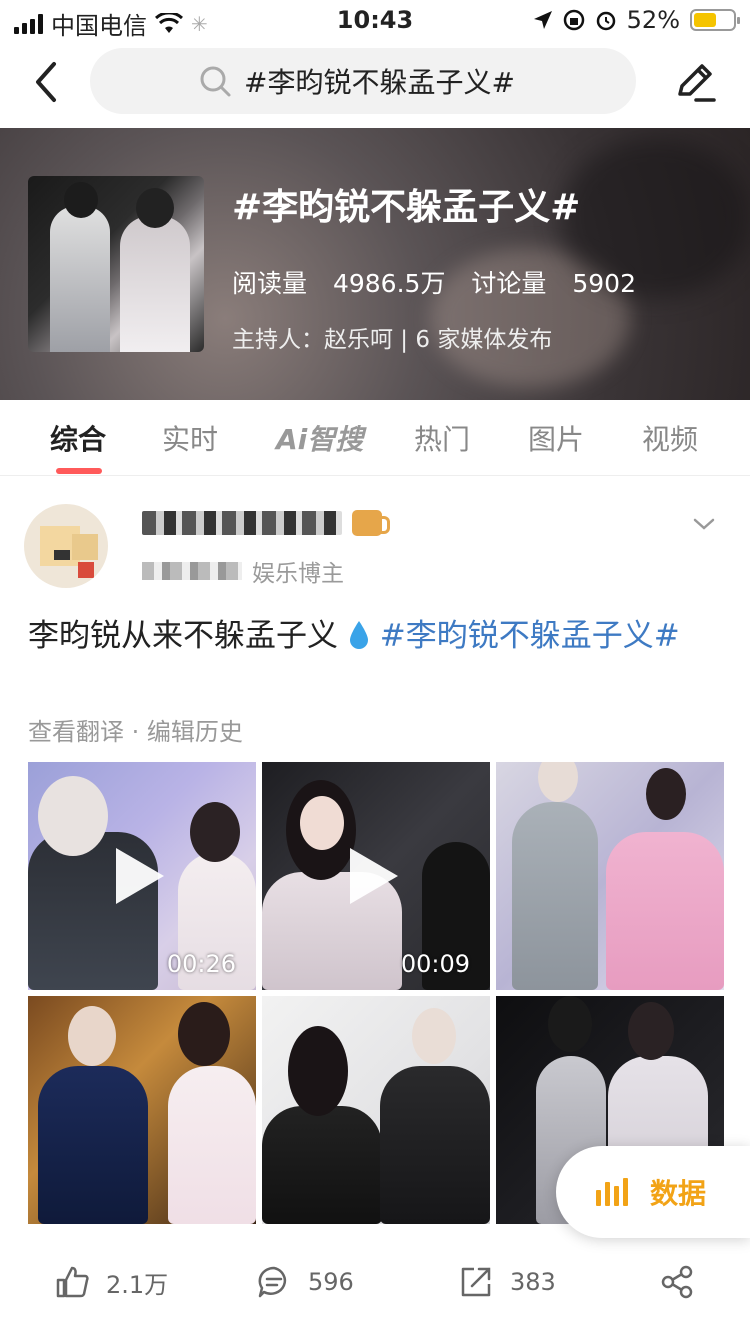 The image size is (750, 1334). What do you see at coordinates (379, 82) in the screenshot?
I see `search-query: #李昀锐不躲孟子义#` at bounding box center [379, 82].